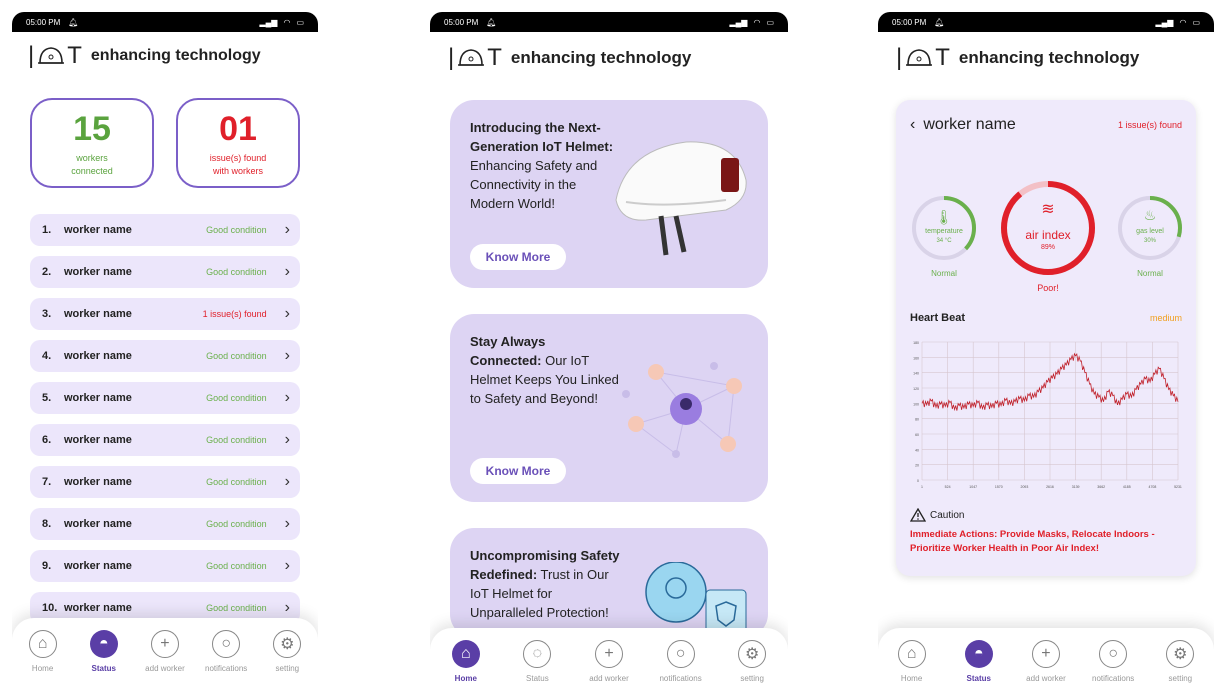 Image resolution: width=1217 pixels, height=700 pixels. What do you see at coordinates (165, 230) in the screenshot?
I see `worker-row: 1. worker name Good condition ›` at bounding box center [165, 230].